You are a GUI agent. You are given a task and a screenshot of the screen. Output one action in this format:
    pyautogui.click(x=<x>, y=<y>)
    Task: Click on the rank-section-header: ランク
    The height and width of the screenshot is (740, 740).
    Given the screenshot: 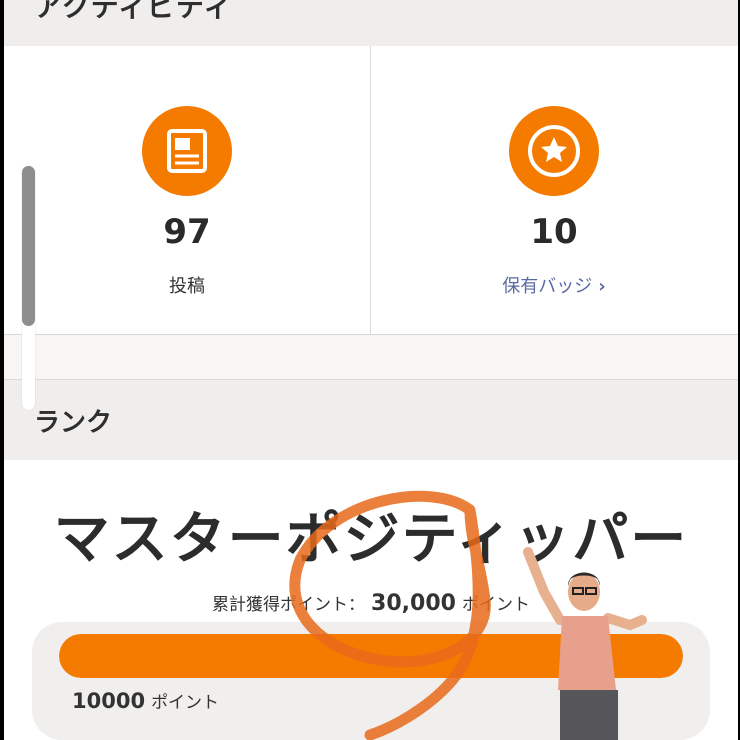 What is the action you would take?
    pyautogui.click(x=371, y=419)
    